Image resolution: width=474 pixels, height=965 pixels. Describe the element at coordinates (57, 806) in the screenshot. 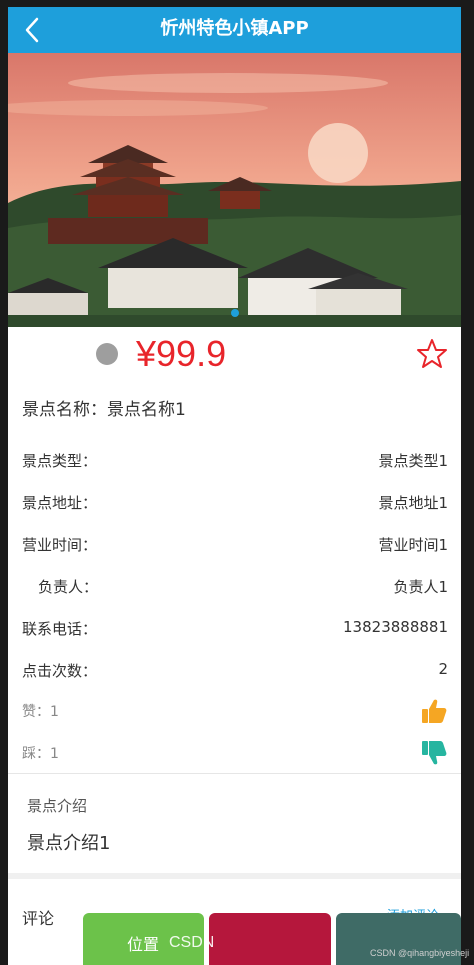

I see `intro-title: 景点介绍` at that location.